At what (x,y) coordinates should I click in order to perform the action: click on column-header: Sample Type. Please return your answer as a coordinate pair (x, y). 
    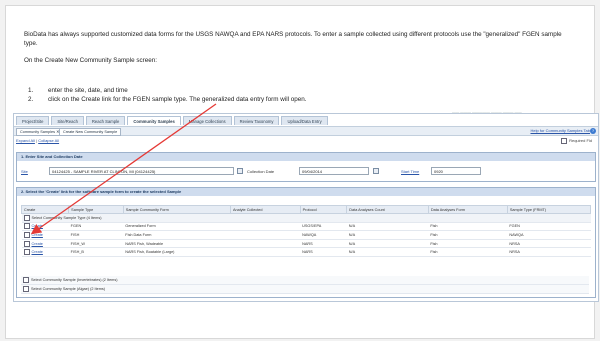
    Looking at the image, I should click on (96, 209).